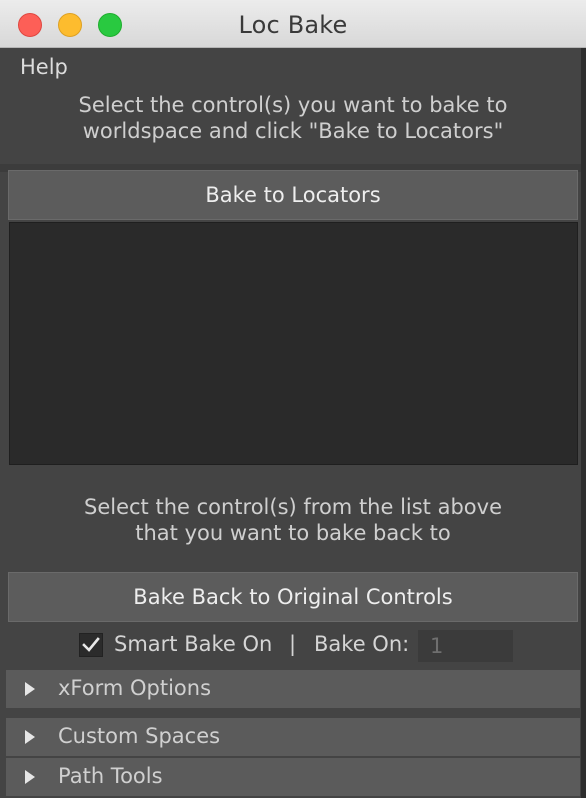  I want to click on bake-options-row: Smart Bake On | Bake On: 1, so click(293, 646).